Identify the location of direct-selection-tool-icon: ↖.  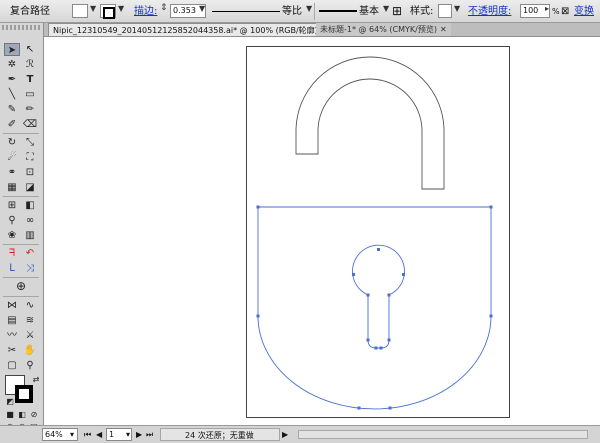
(30, 49).